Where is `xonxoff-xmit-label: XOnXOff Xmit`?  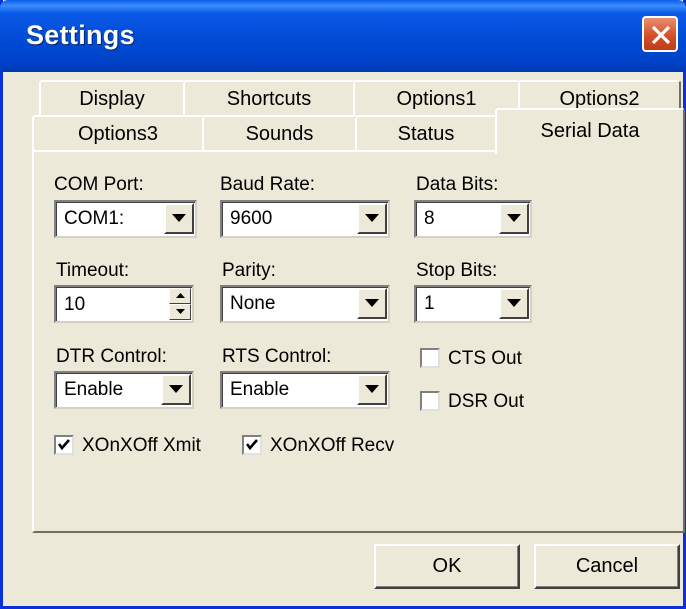
xonxoff-xmit-label: XOnXOff Xmit is located at coordinates (141, 445).